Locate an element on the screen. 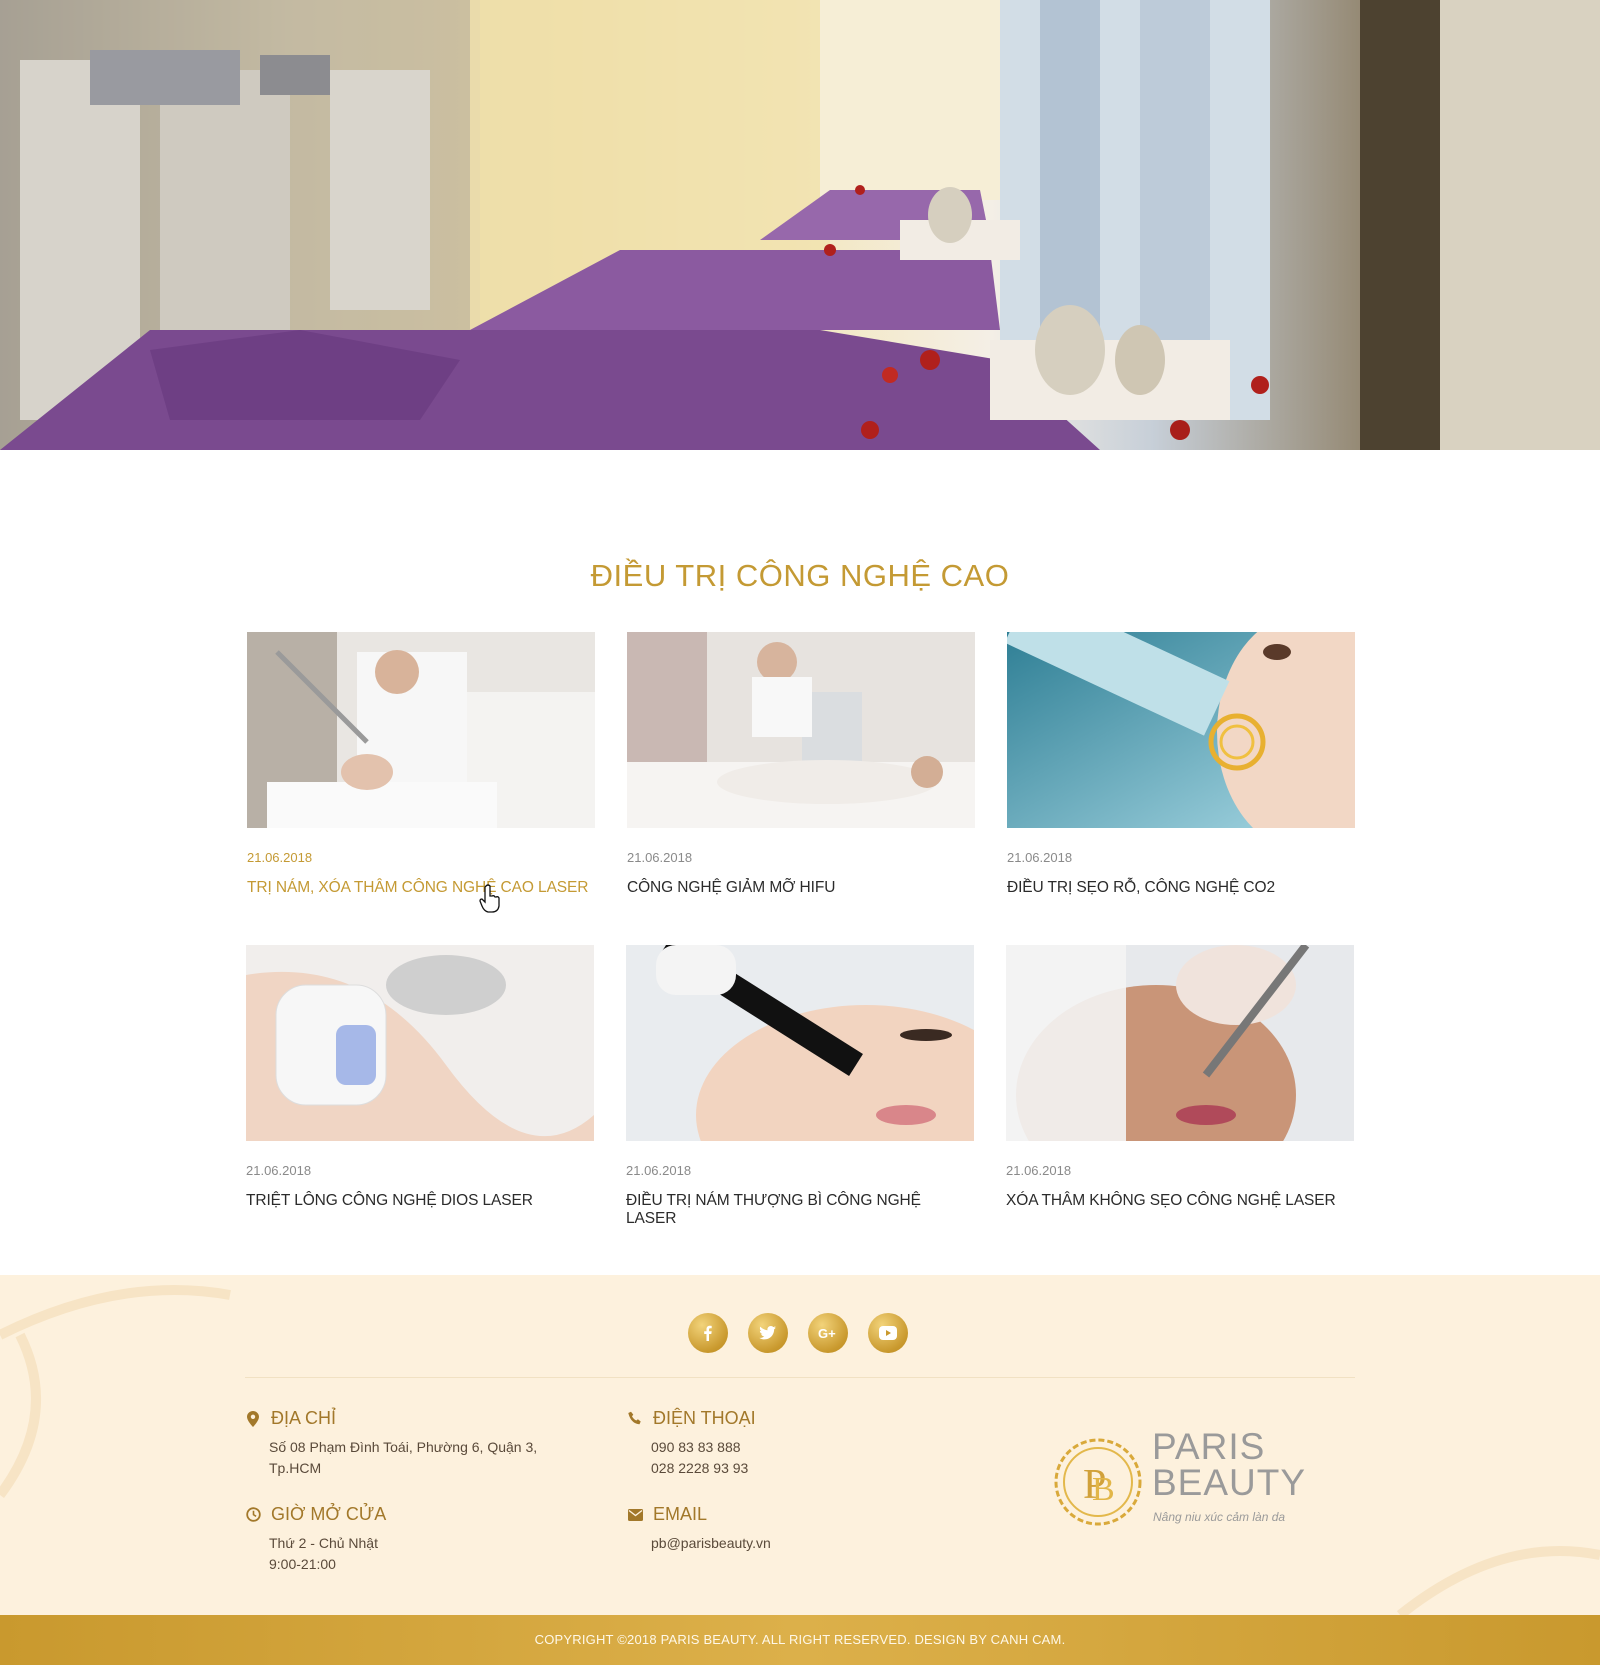  svg-text: G+ is located at coordinates (827, 1333).